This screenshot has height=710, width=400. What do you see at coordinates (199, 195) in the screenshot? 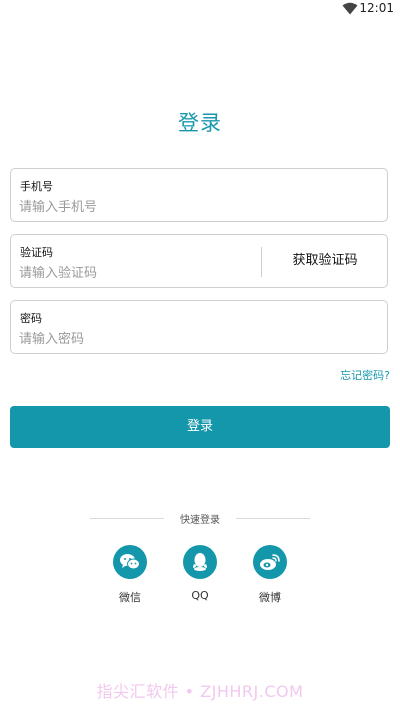
I see `phone-field: 手机号` at bounding box center [199, 195].